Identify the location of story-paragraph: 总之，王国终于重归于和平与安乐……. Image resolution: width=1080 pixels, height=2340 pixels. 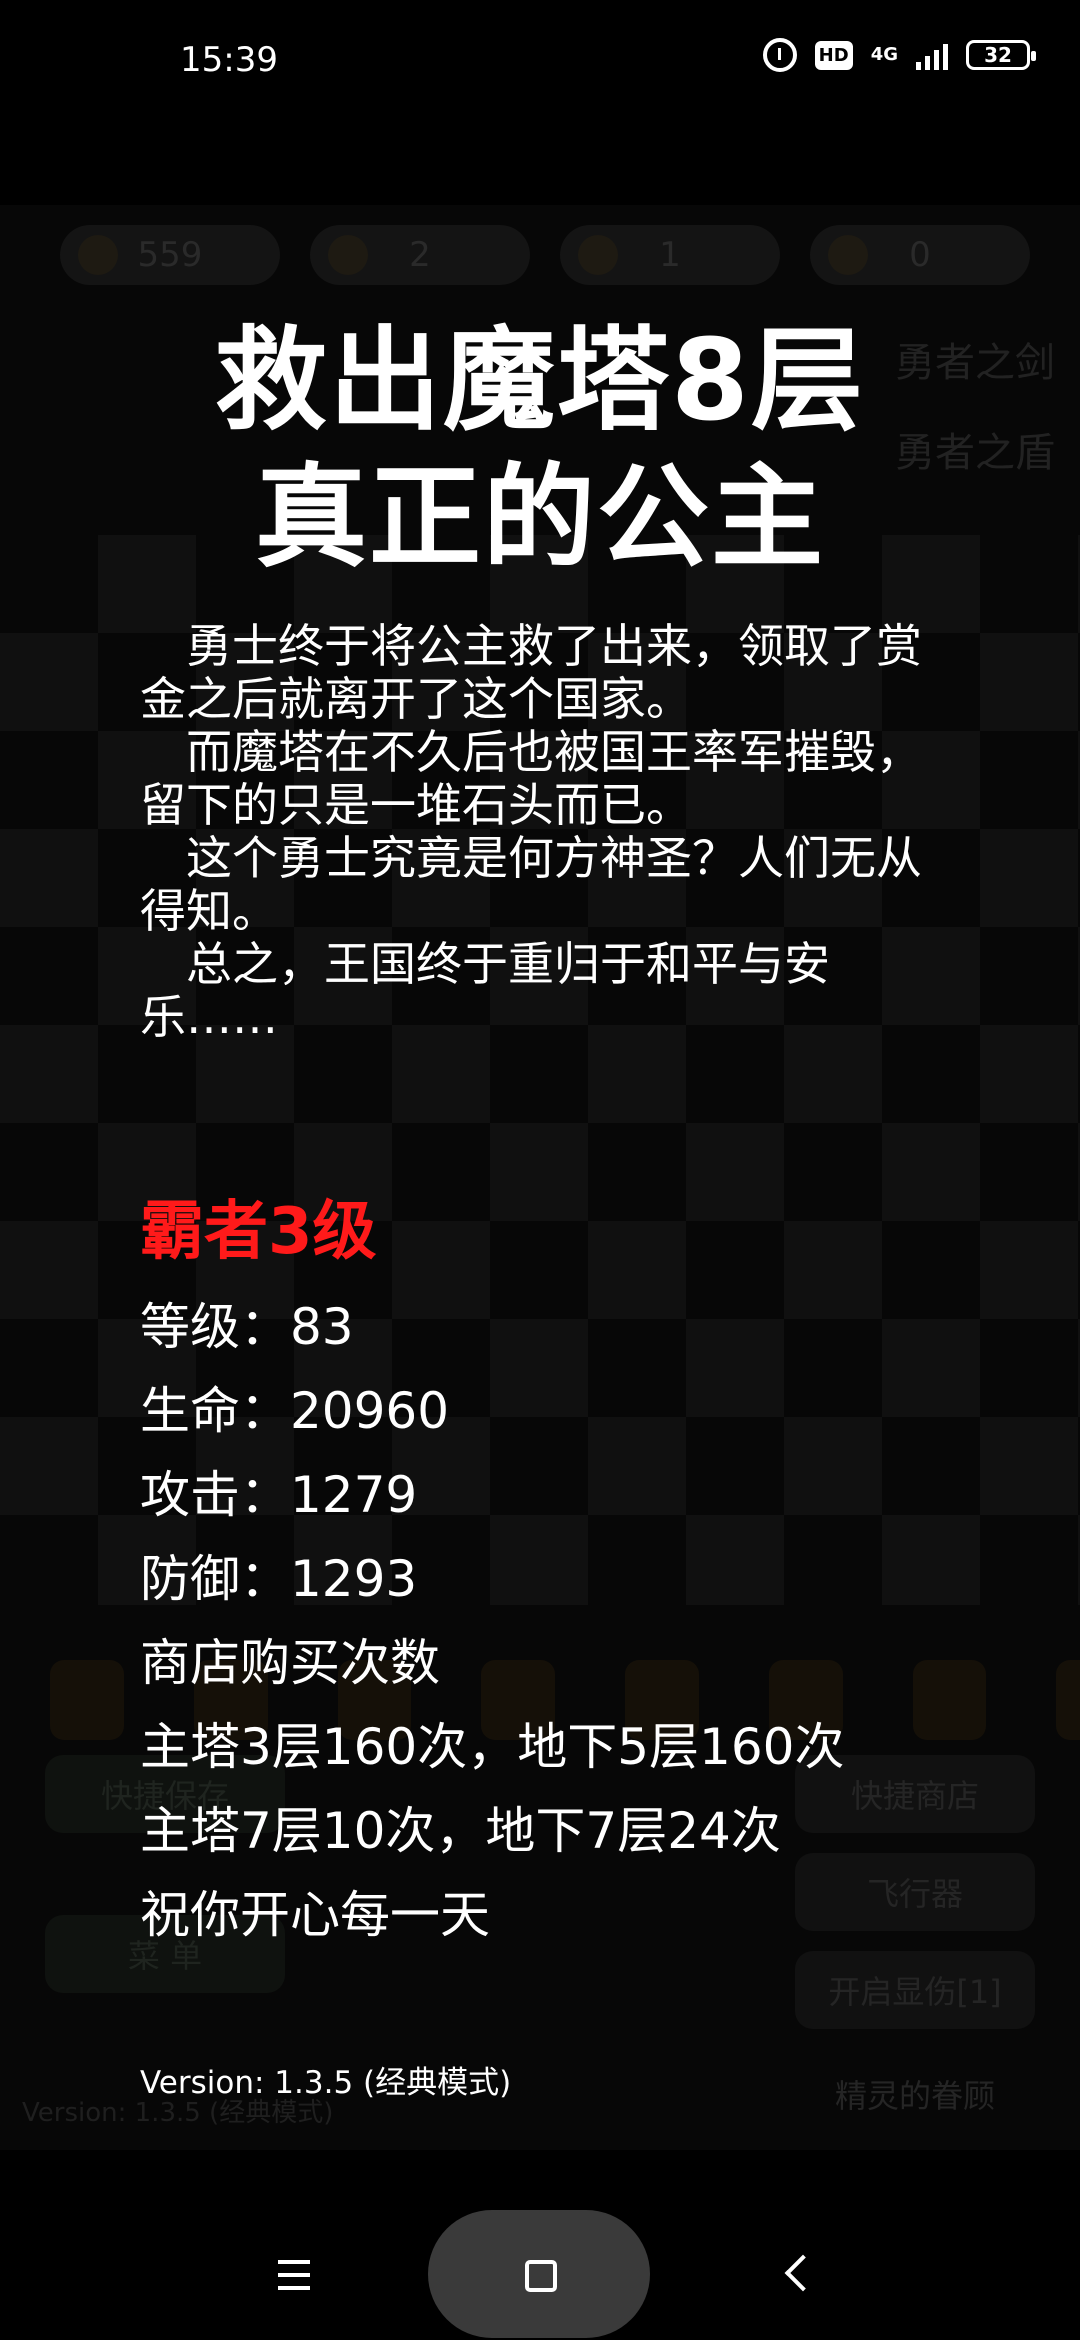
(485, 990).